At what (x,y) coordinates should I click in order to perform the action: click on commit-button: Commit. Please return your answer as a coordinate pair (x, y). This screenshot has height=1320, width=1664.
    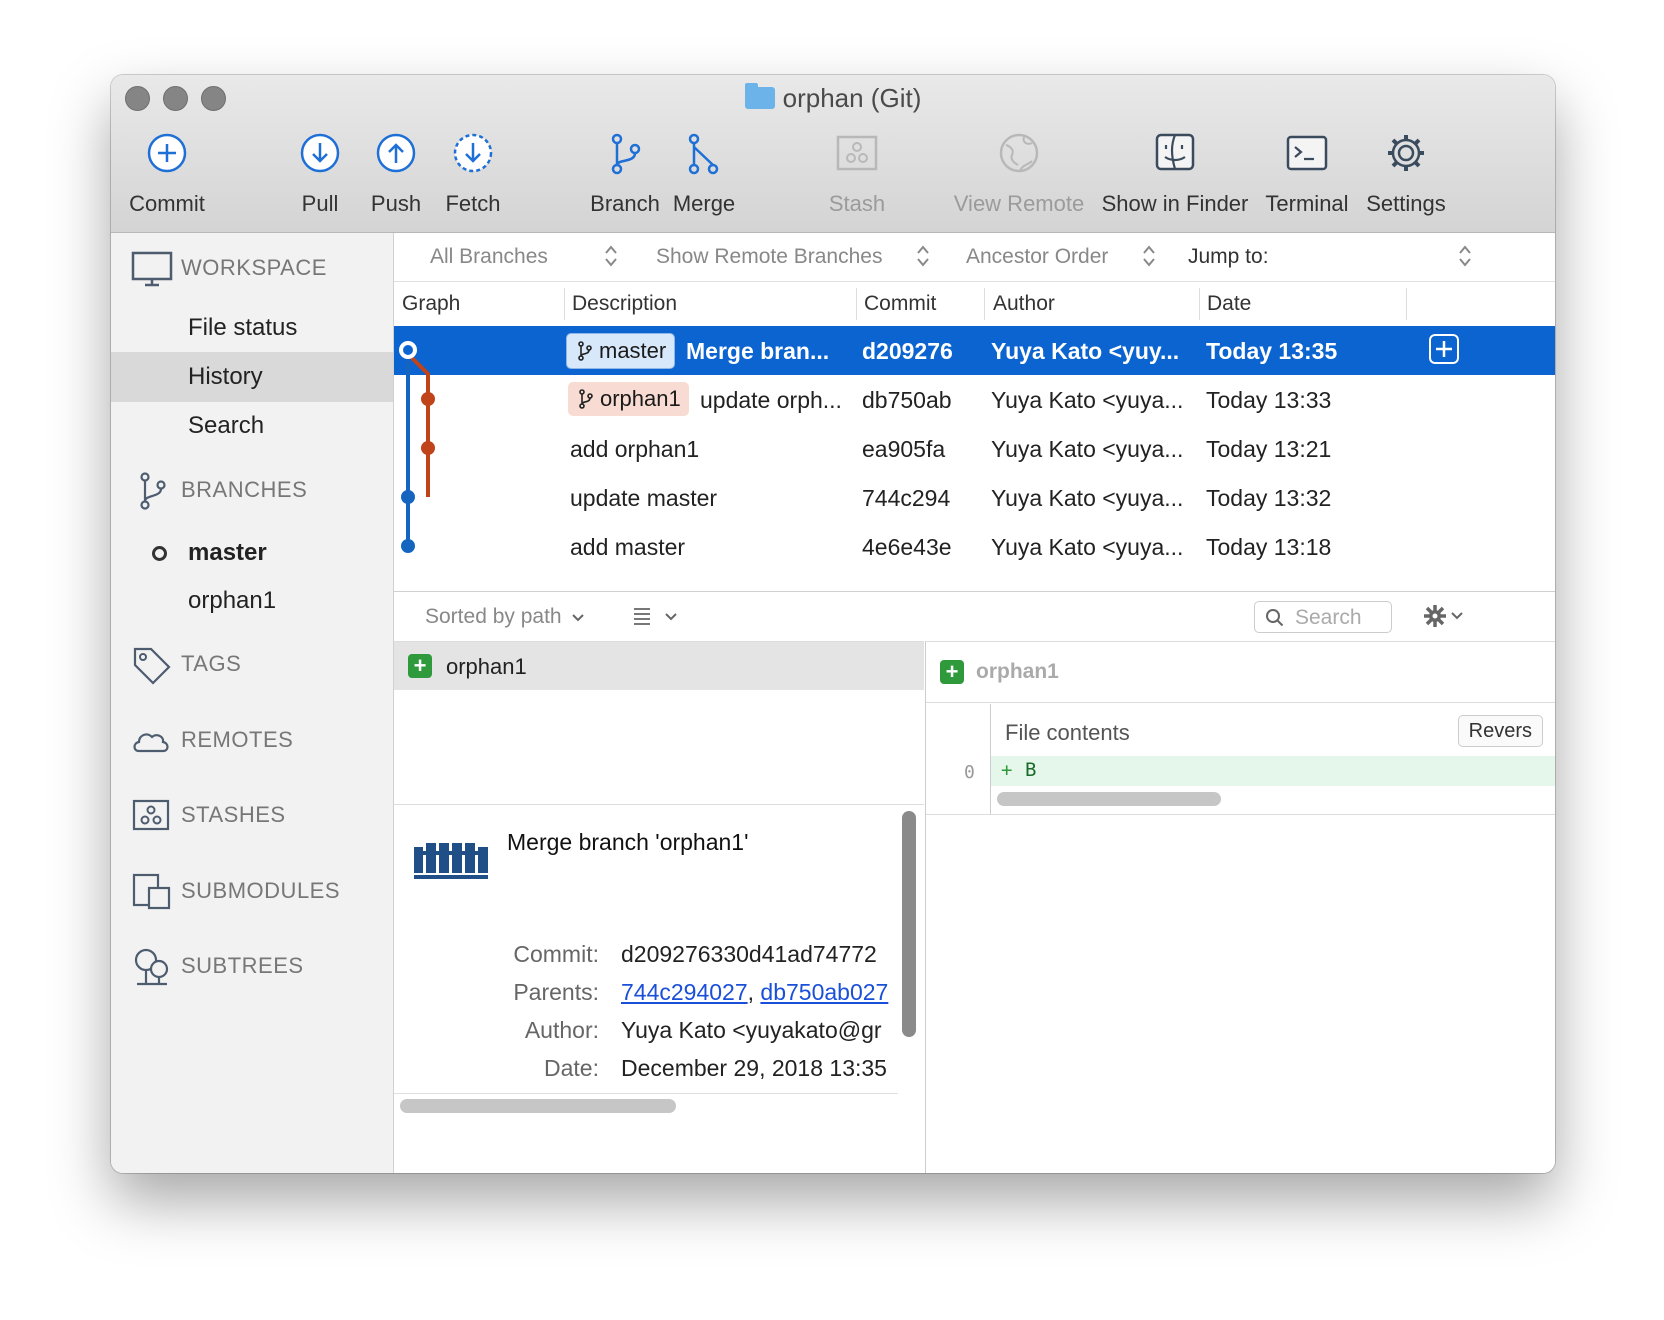
    Looking at the image, I should click on (167, 174).